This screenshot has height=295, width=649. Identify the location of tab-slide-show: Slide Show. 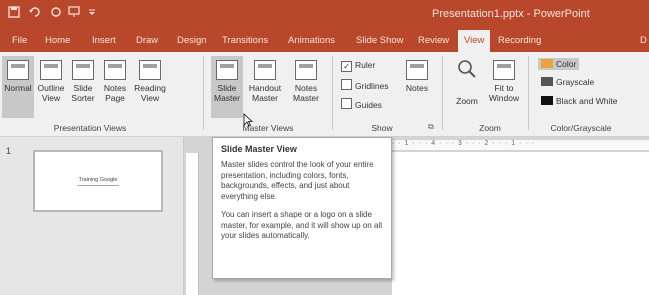
(380, 40).